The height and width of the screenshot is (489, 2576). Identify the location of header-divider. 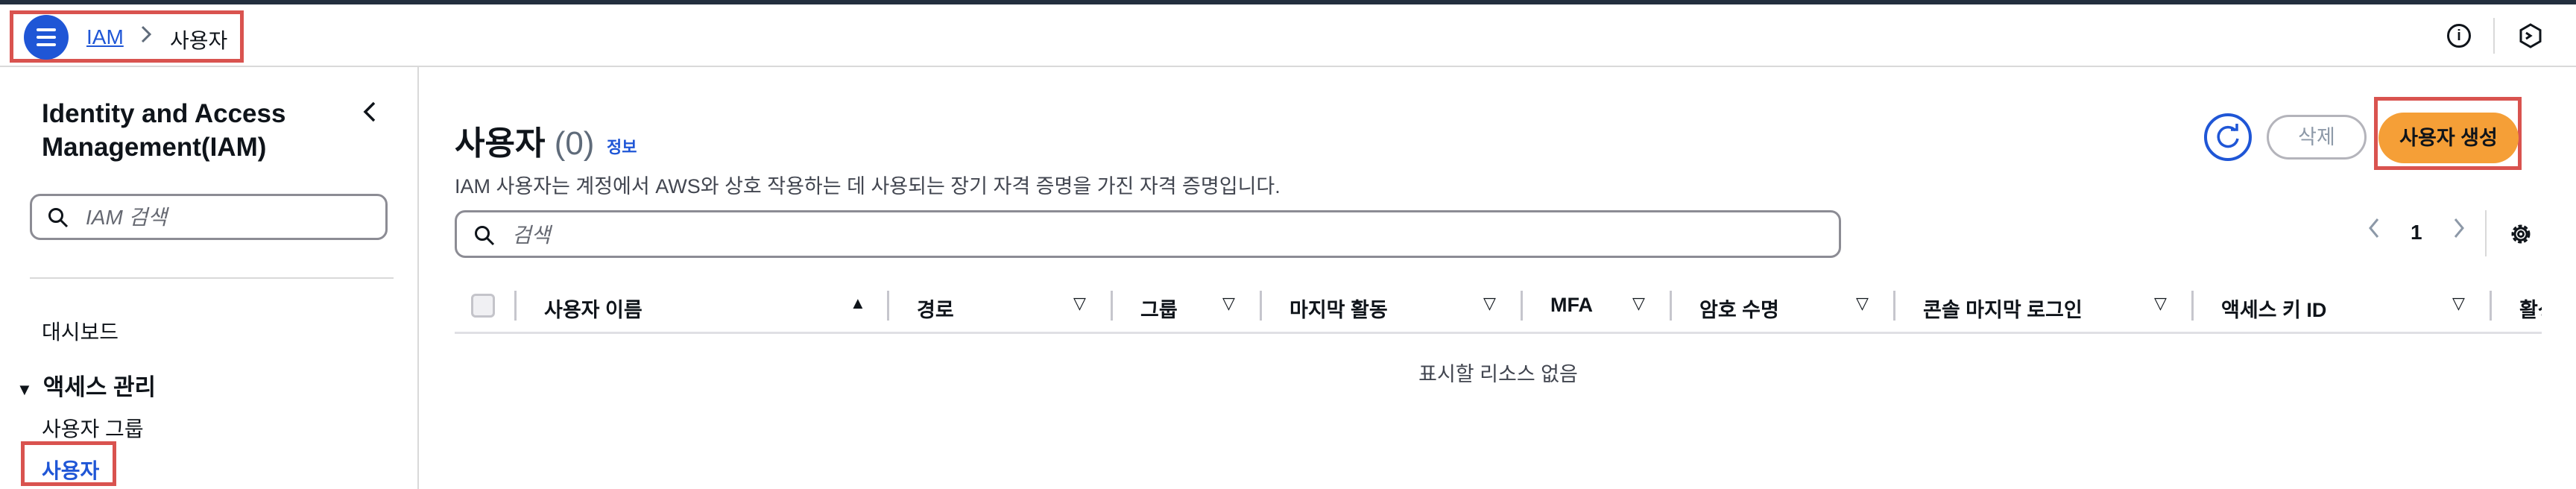
(2494, 36).